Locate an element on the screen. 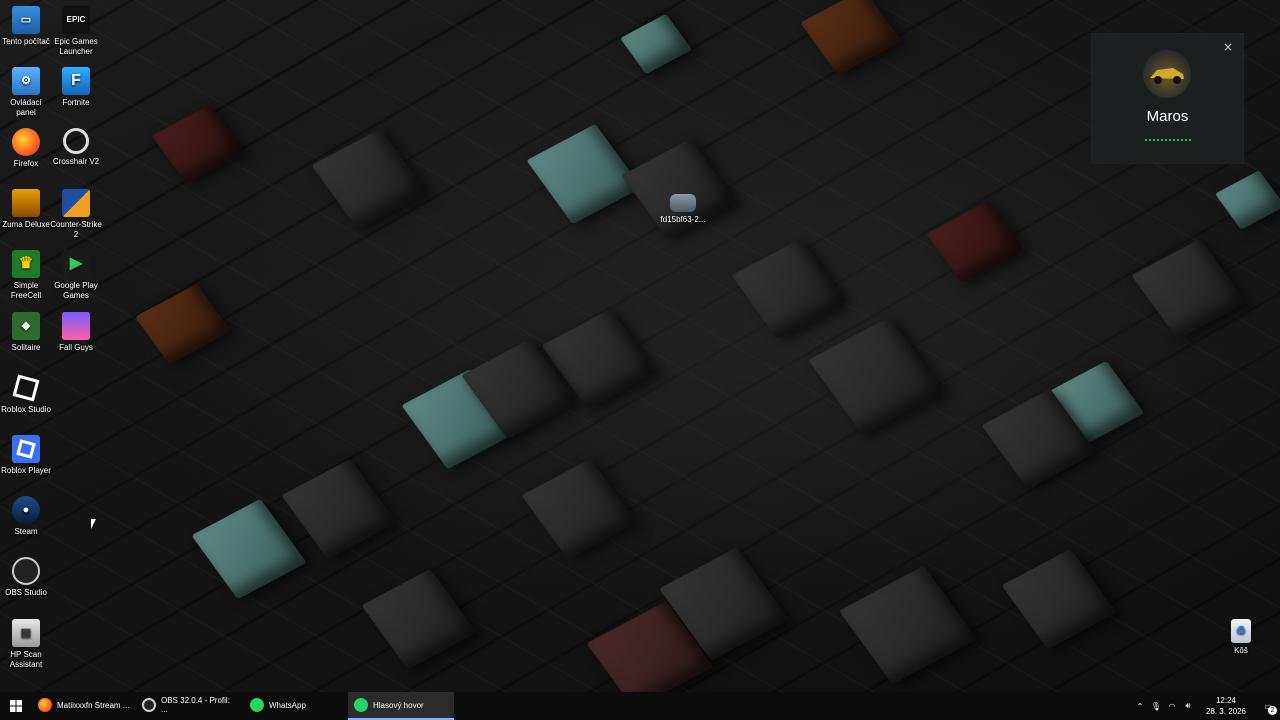 The image size is (1280, 720). steam-icon: ● is located at coordinates (26, 510).